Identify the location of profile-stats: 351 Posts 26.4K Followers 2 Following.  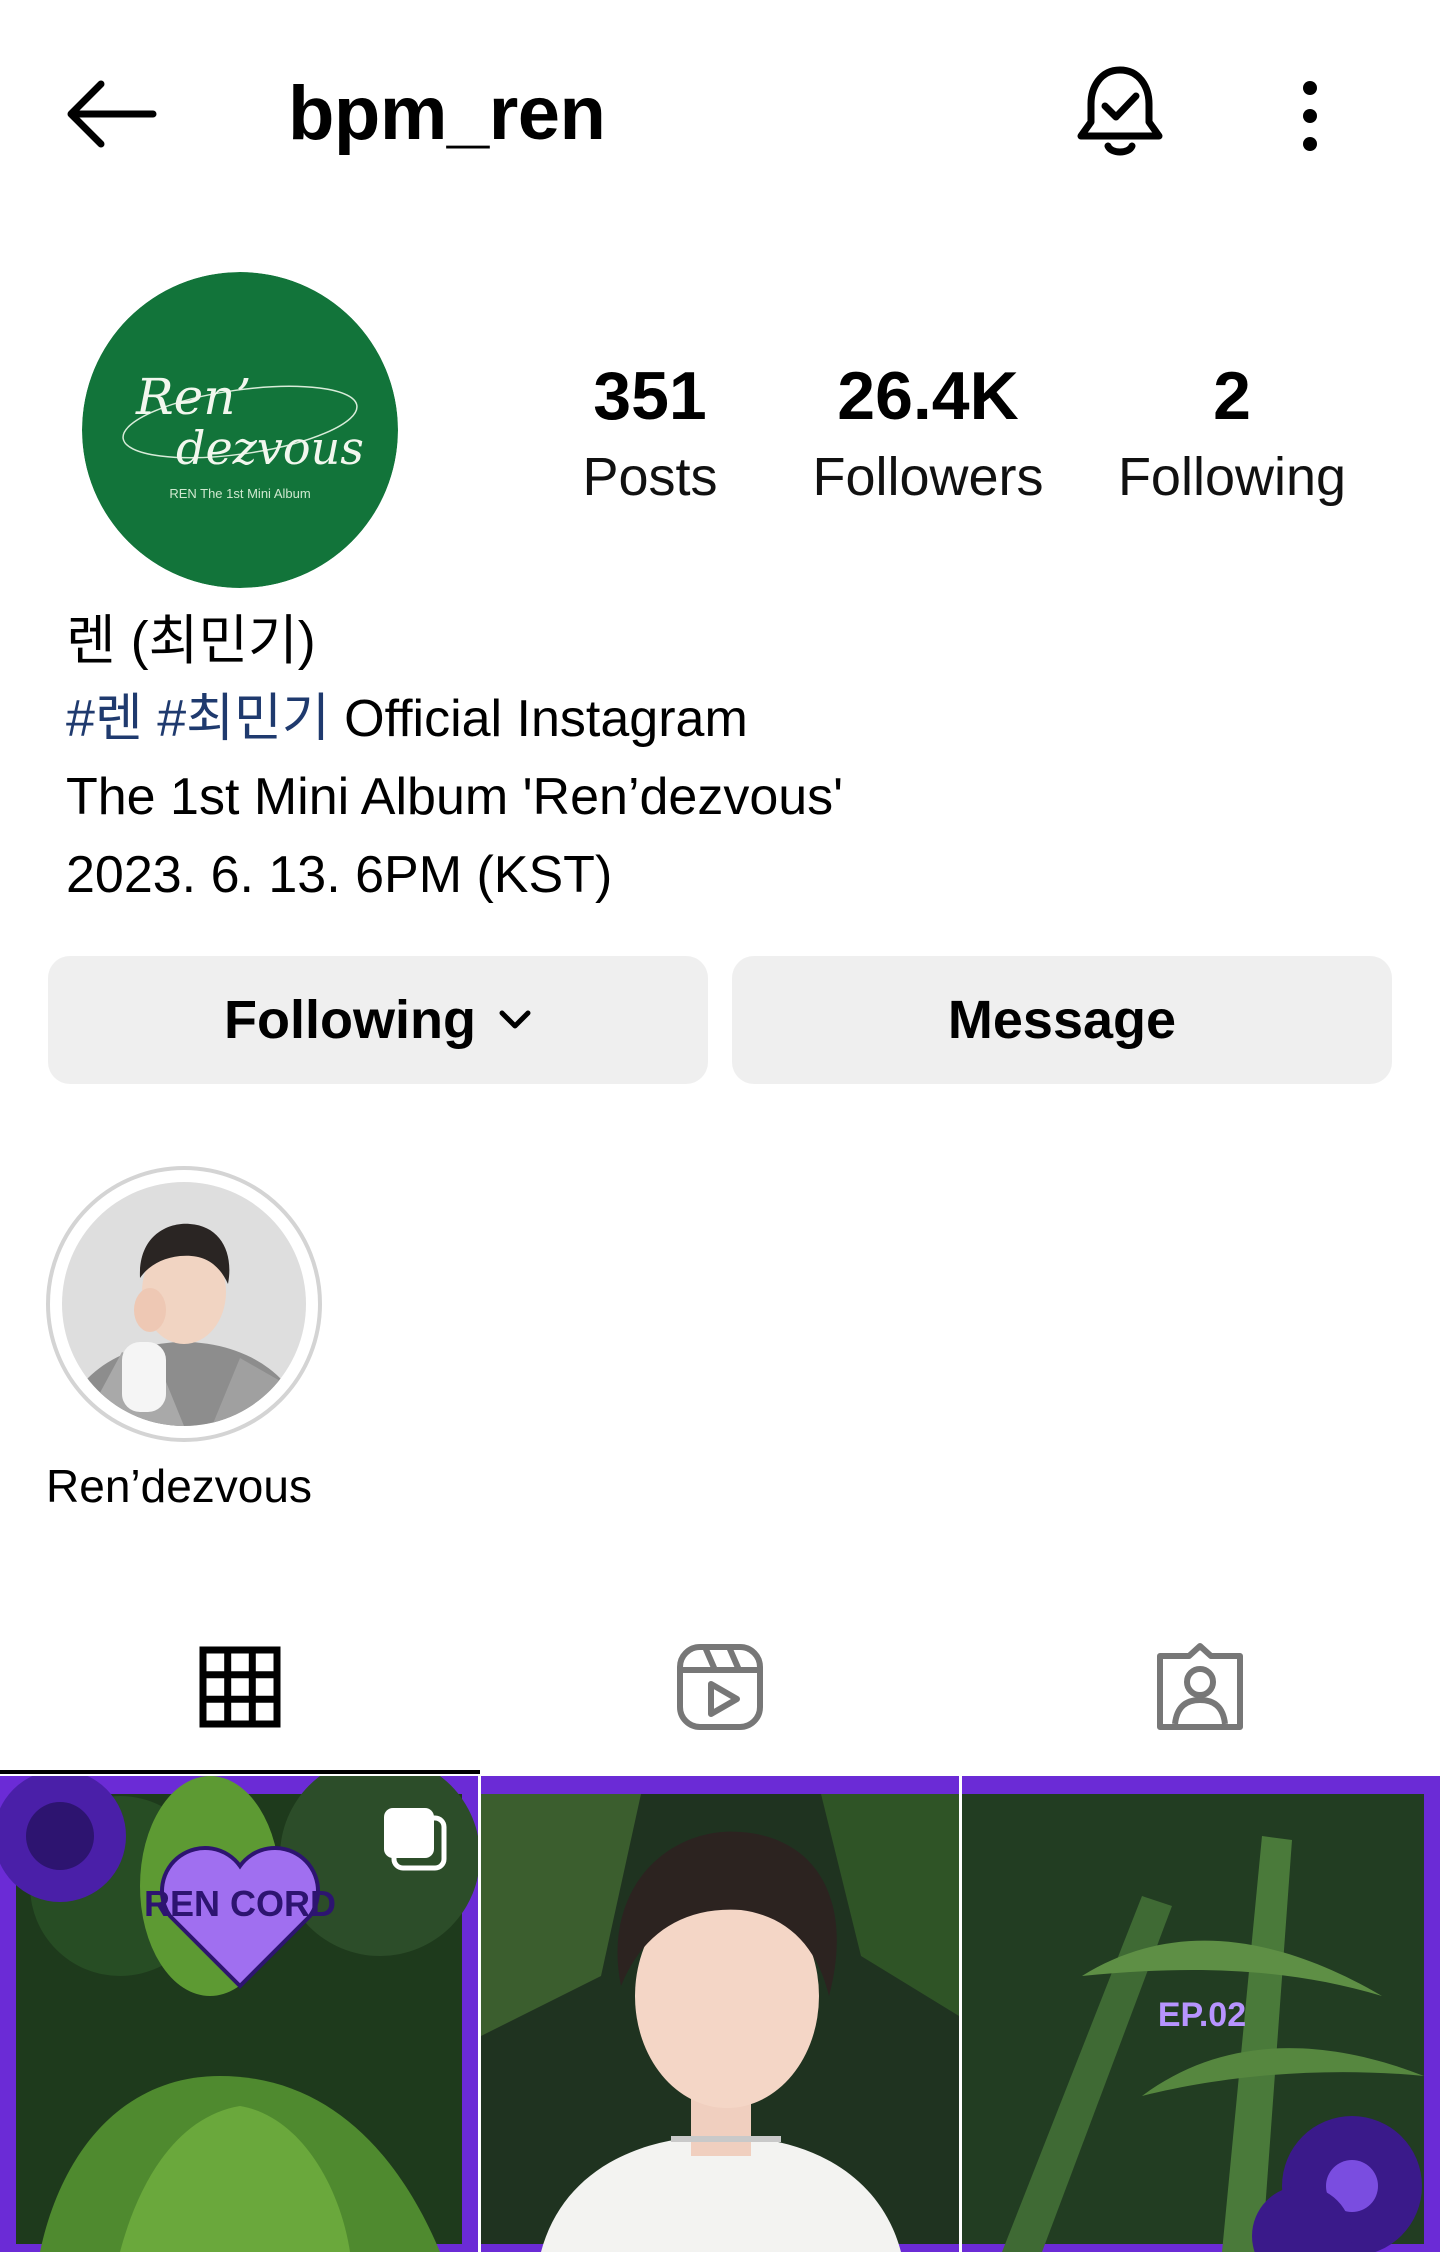
(960, 442).